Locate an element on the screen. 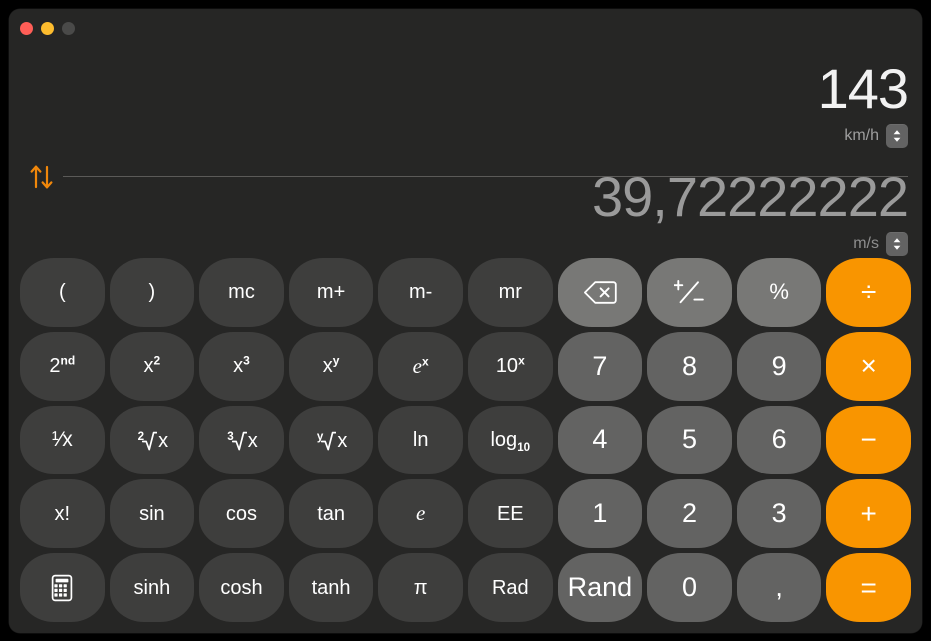 The width and height of the screenshot is (931, 641). key-basic-mode is located at coordinates (62, 587).